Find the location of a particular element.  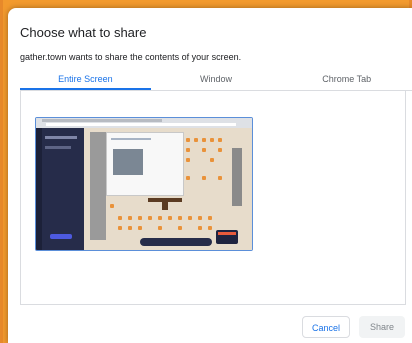

thumb-status-card is located at coordinates (227, 237).